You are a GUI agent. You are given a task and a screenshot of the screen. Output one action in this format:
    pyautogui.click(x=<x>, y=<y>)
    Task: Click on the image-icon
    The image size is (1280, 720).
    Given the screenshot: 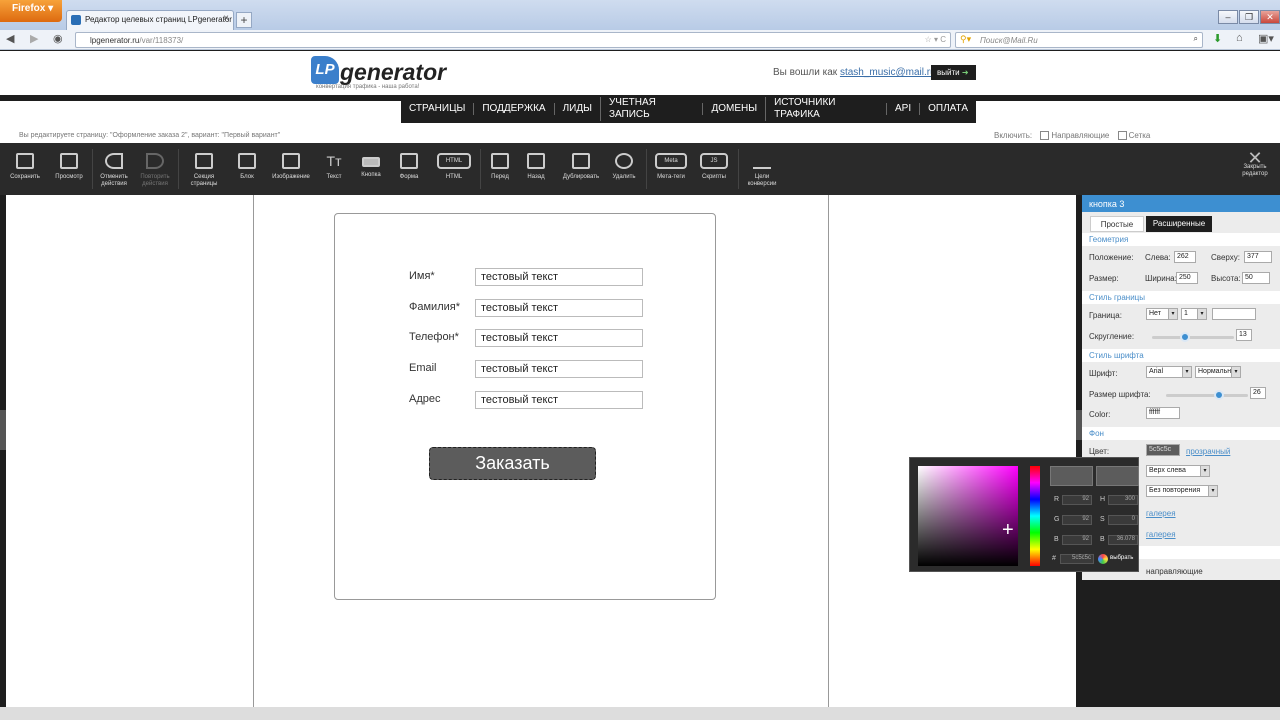 What is the action you would take?
    pyautogui.click(x=291, y=161)
    